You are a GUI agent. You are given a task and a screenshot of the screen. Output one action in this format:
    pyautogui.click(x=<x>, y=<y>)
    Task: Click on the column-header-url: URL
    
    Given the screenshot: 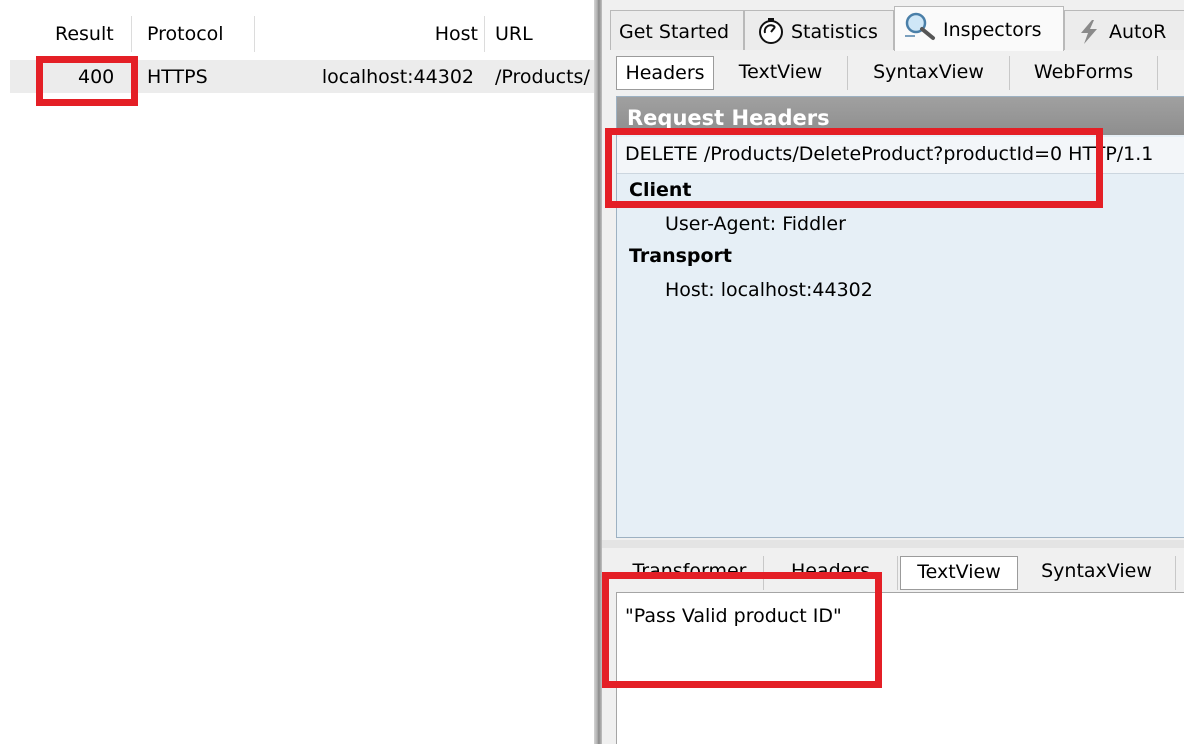 What is the action you would take?
    pyautogui.click(x=514, y=34)
    